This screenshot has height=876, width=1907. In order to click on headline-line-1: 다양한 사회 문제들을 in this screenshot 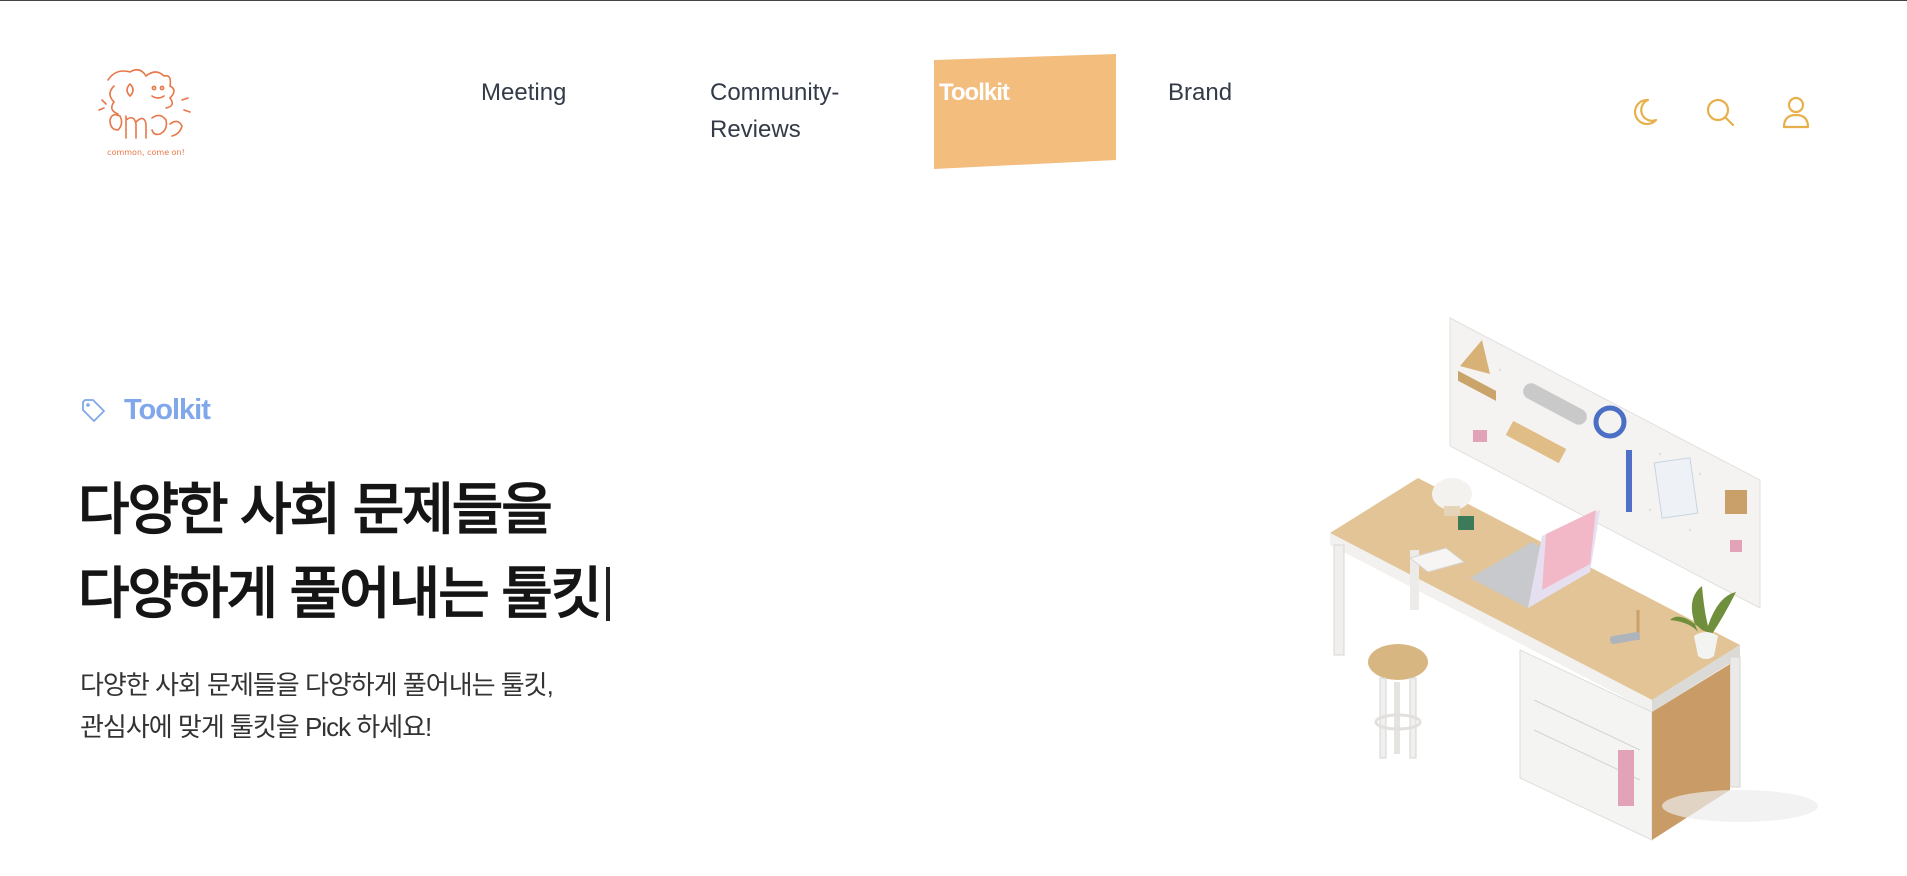, I will do `click(315, 509)`.